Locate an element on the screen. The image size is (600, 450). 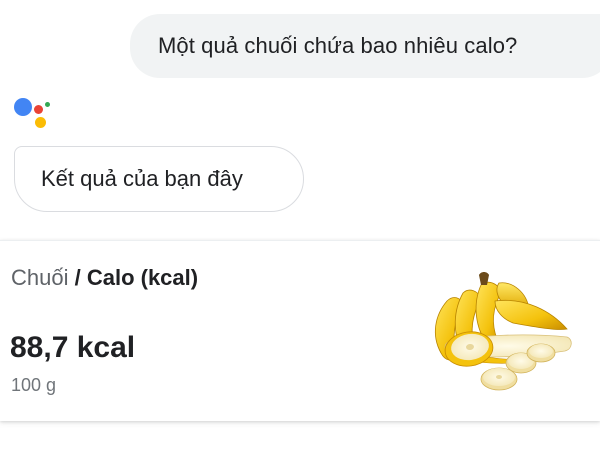
user-message-bubble: Một quả chuối chứa bao nhiêu calo? is located at coordinates (365, 46).